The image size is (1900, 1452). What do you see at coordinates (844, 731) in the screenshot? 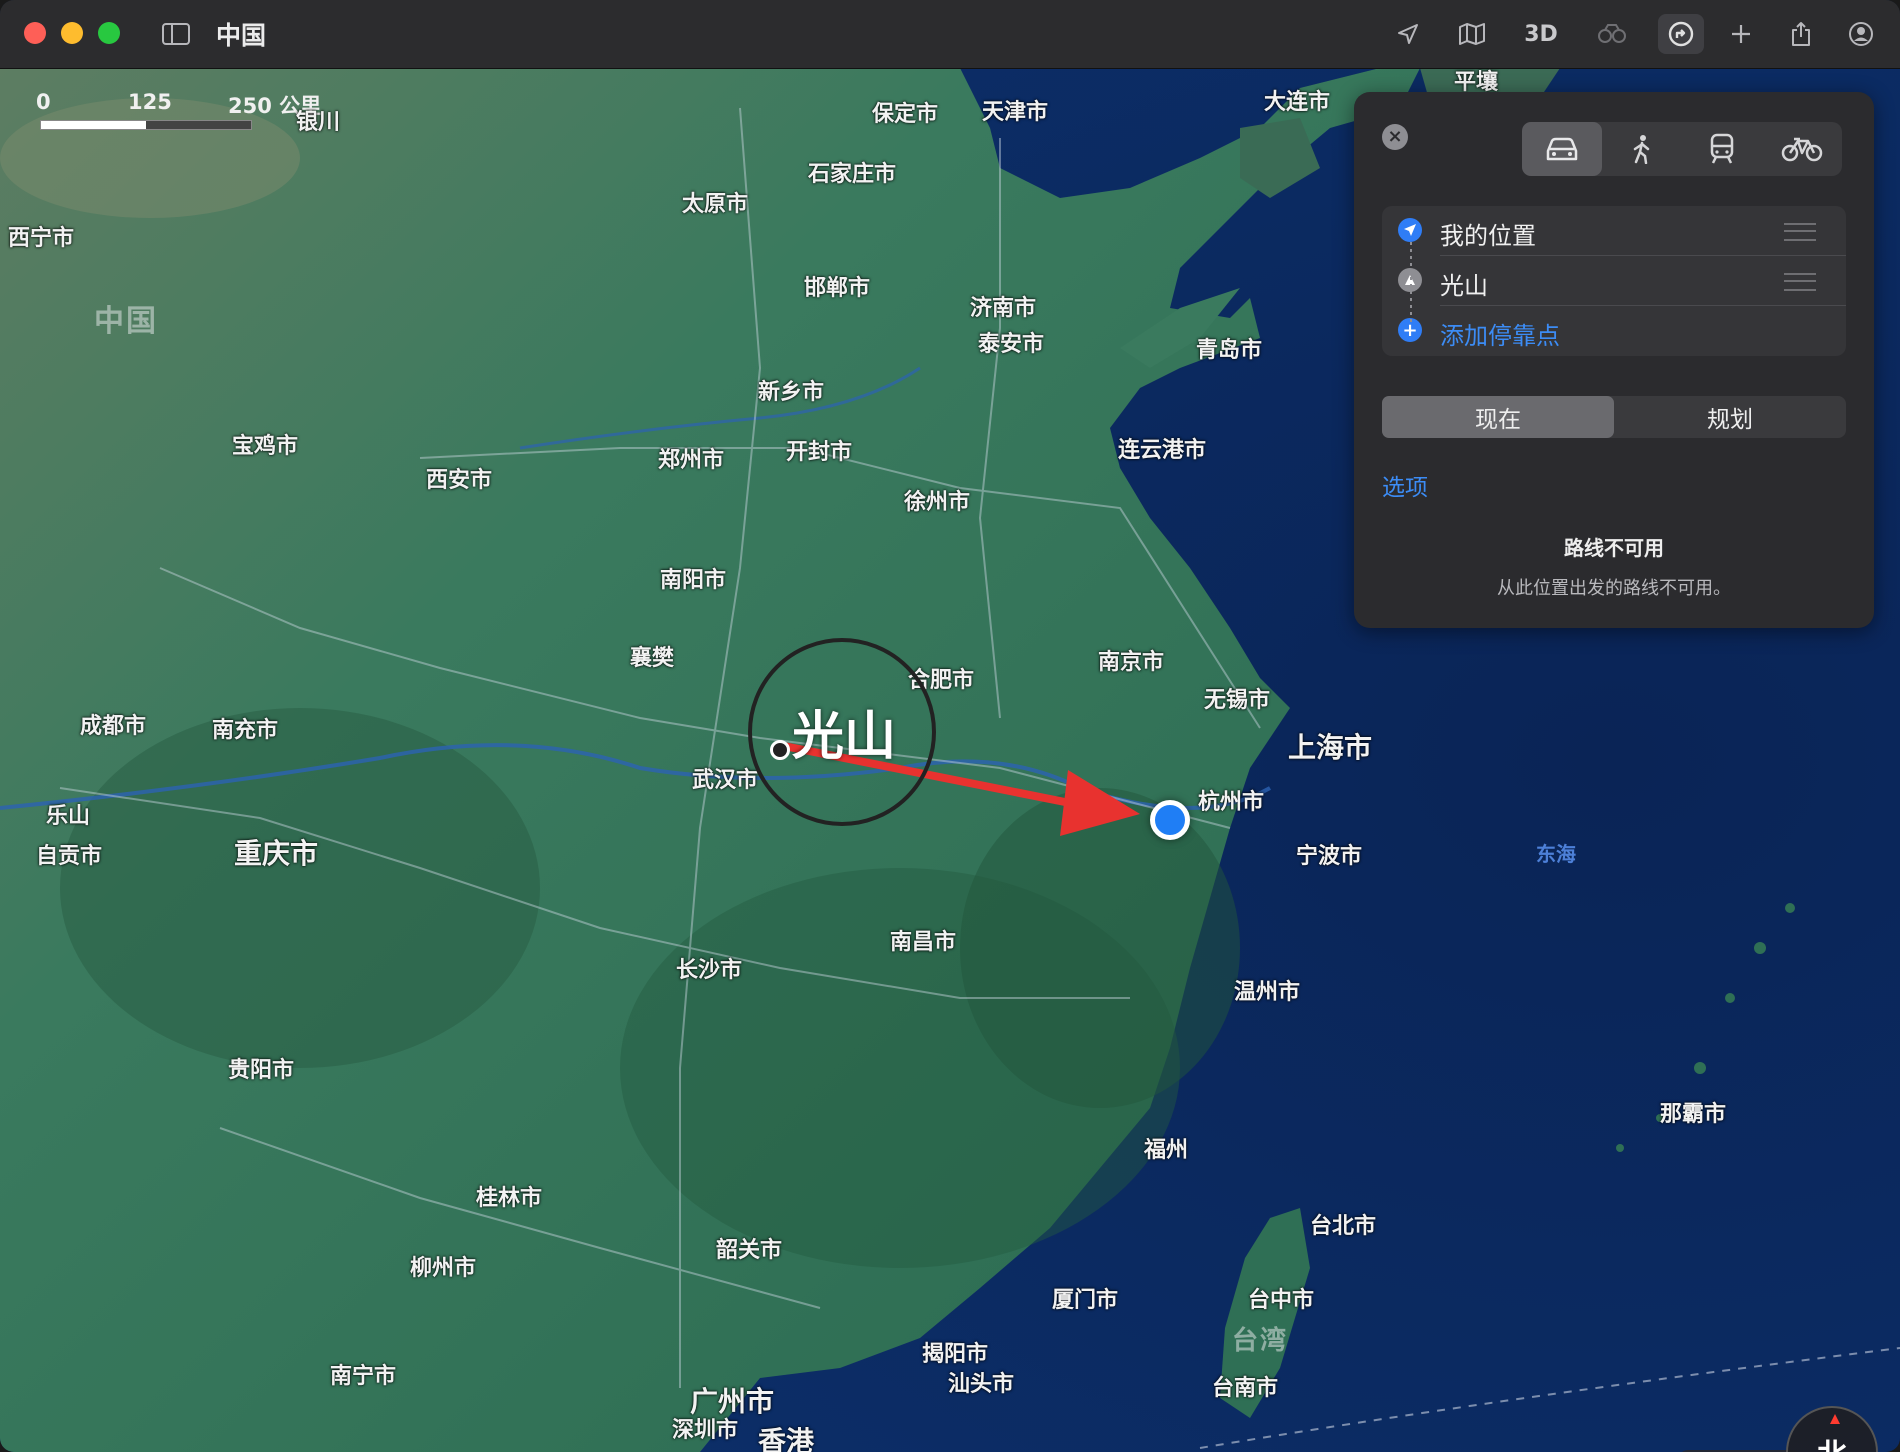
I see `destination-label: 光山` at bounding box center [844, 731].